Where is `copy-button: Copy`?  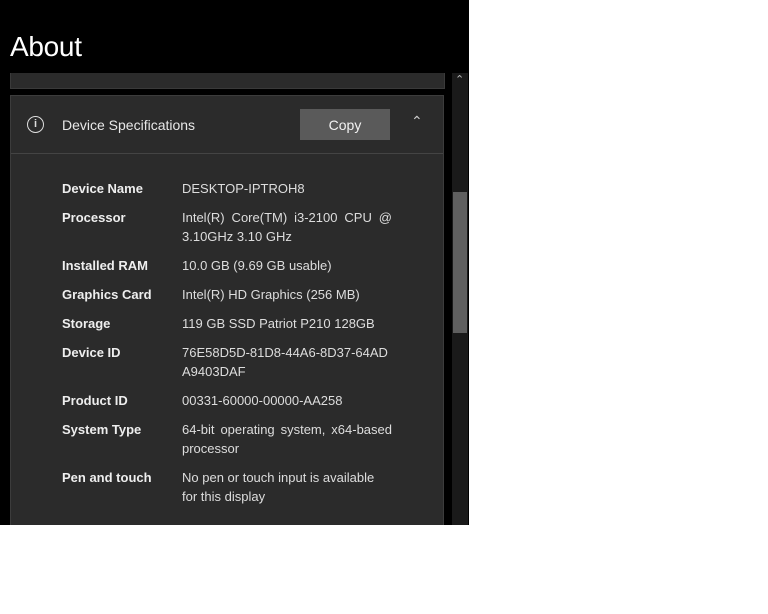 copy-button: Copy is located at coordinates (345, 124).